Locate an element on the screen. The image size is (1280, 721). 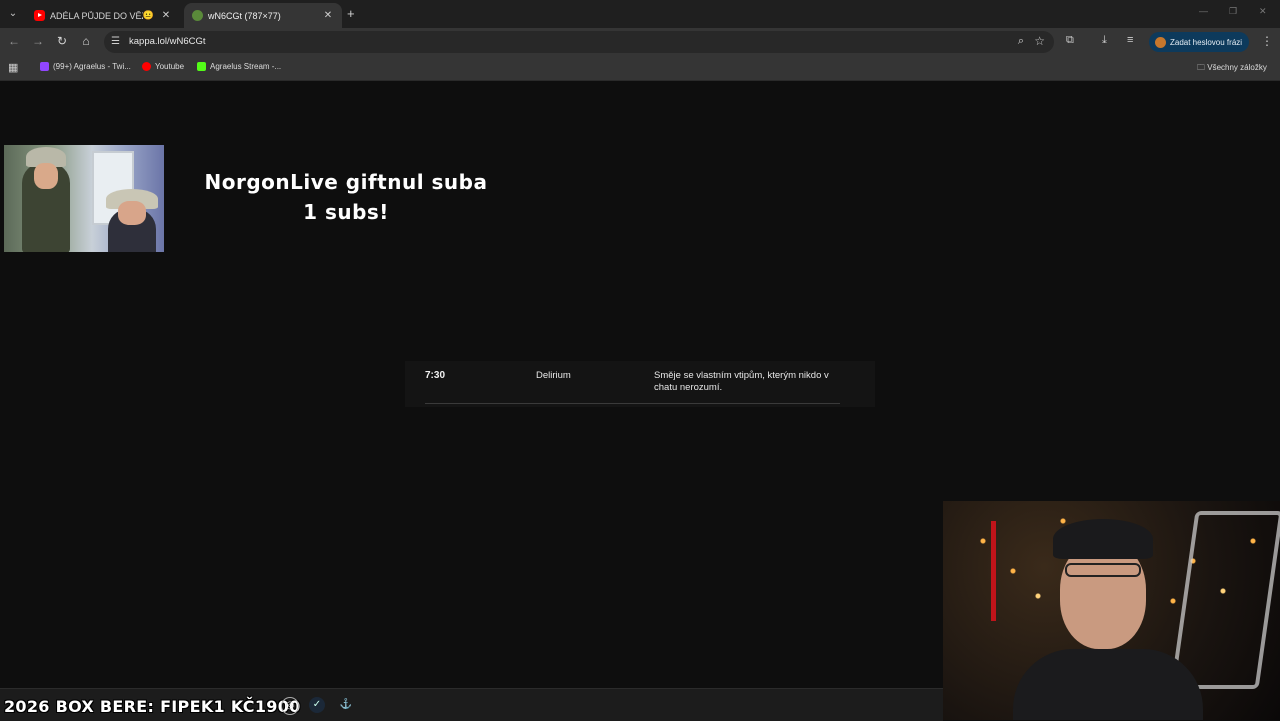
minimize-icon: — is located at coordinates (1203, 11).